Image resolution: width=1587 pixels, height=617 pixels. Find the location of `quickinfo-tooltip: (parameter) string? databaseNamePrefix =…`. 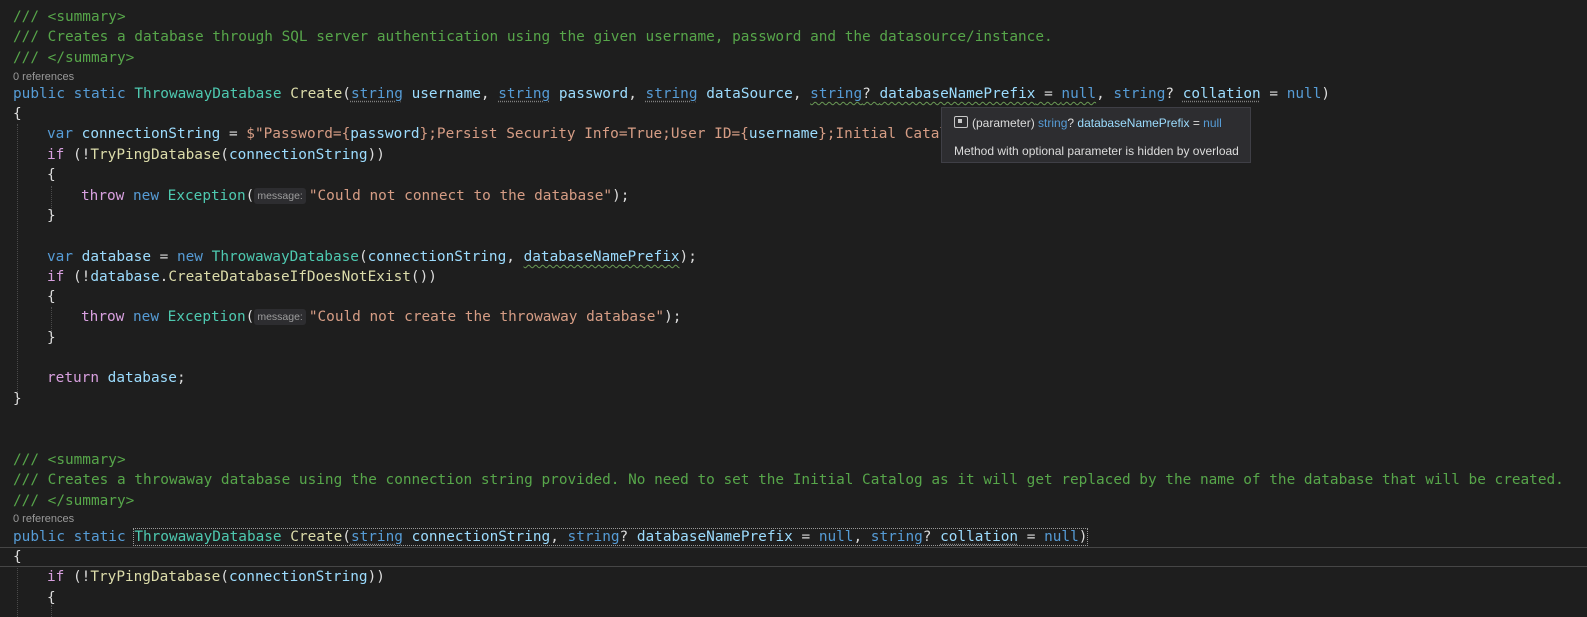

quickinfo-tooltip: (parameter) string? databaseNamePrefix =… is located at coordinates (1096, 135).